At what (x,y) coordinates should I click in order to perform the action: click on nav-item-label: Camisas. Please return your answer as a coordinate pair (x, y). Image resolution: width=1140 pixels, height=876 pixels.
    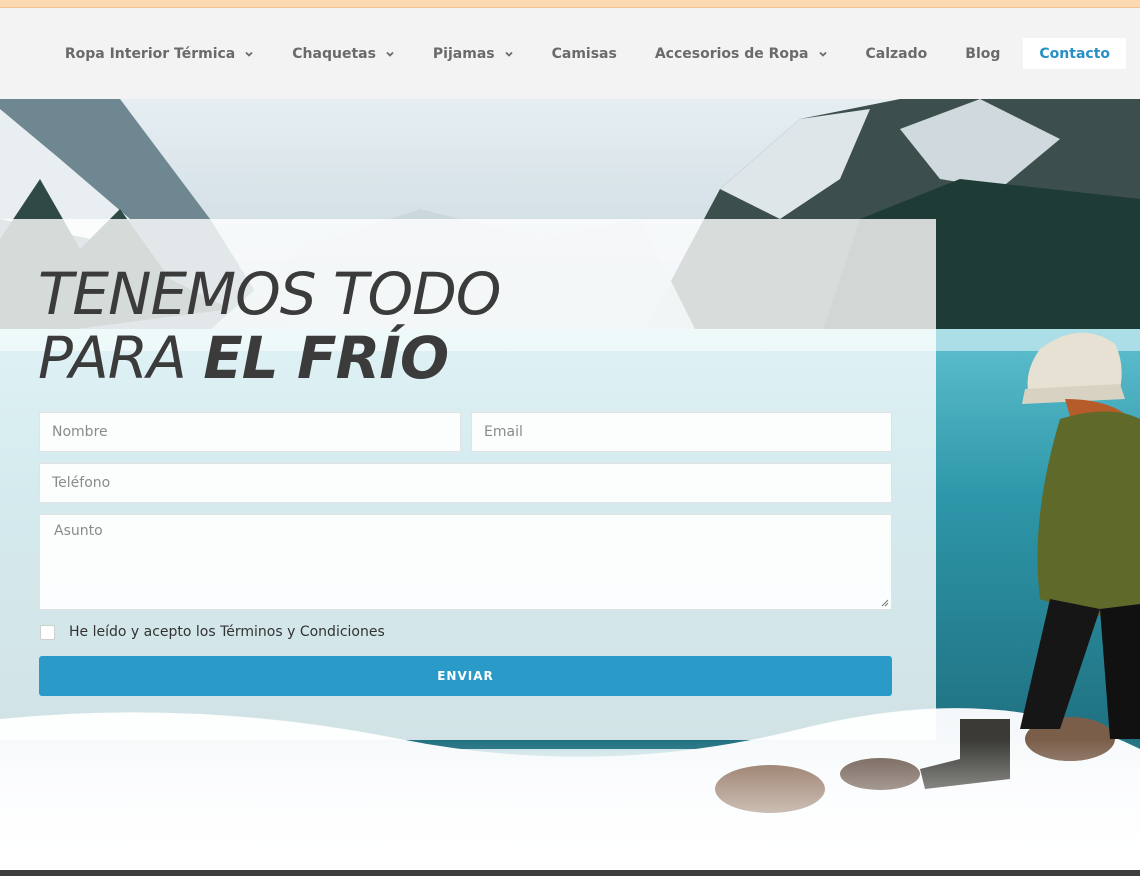
    Looking at the image, I should click on (584, 53).